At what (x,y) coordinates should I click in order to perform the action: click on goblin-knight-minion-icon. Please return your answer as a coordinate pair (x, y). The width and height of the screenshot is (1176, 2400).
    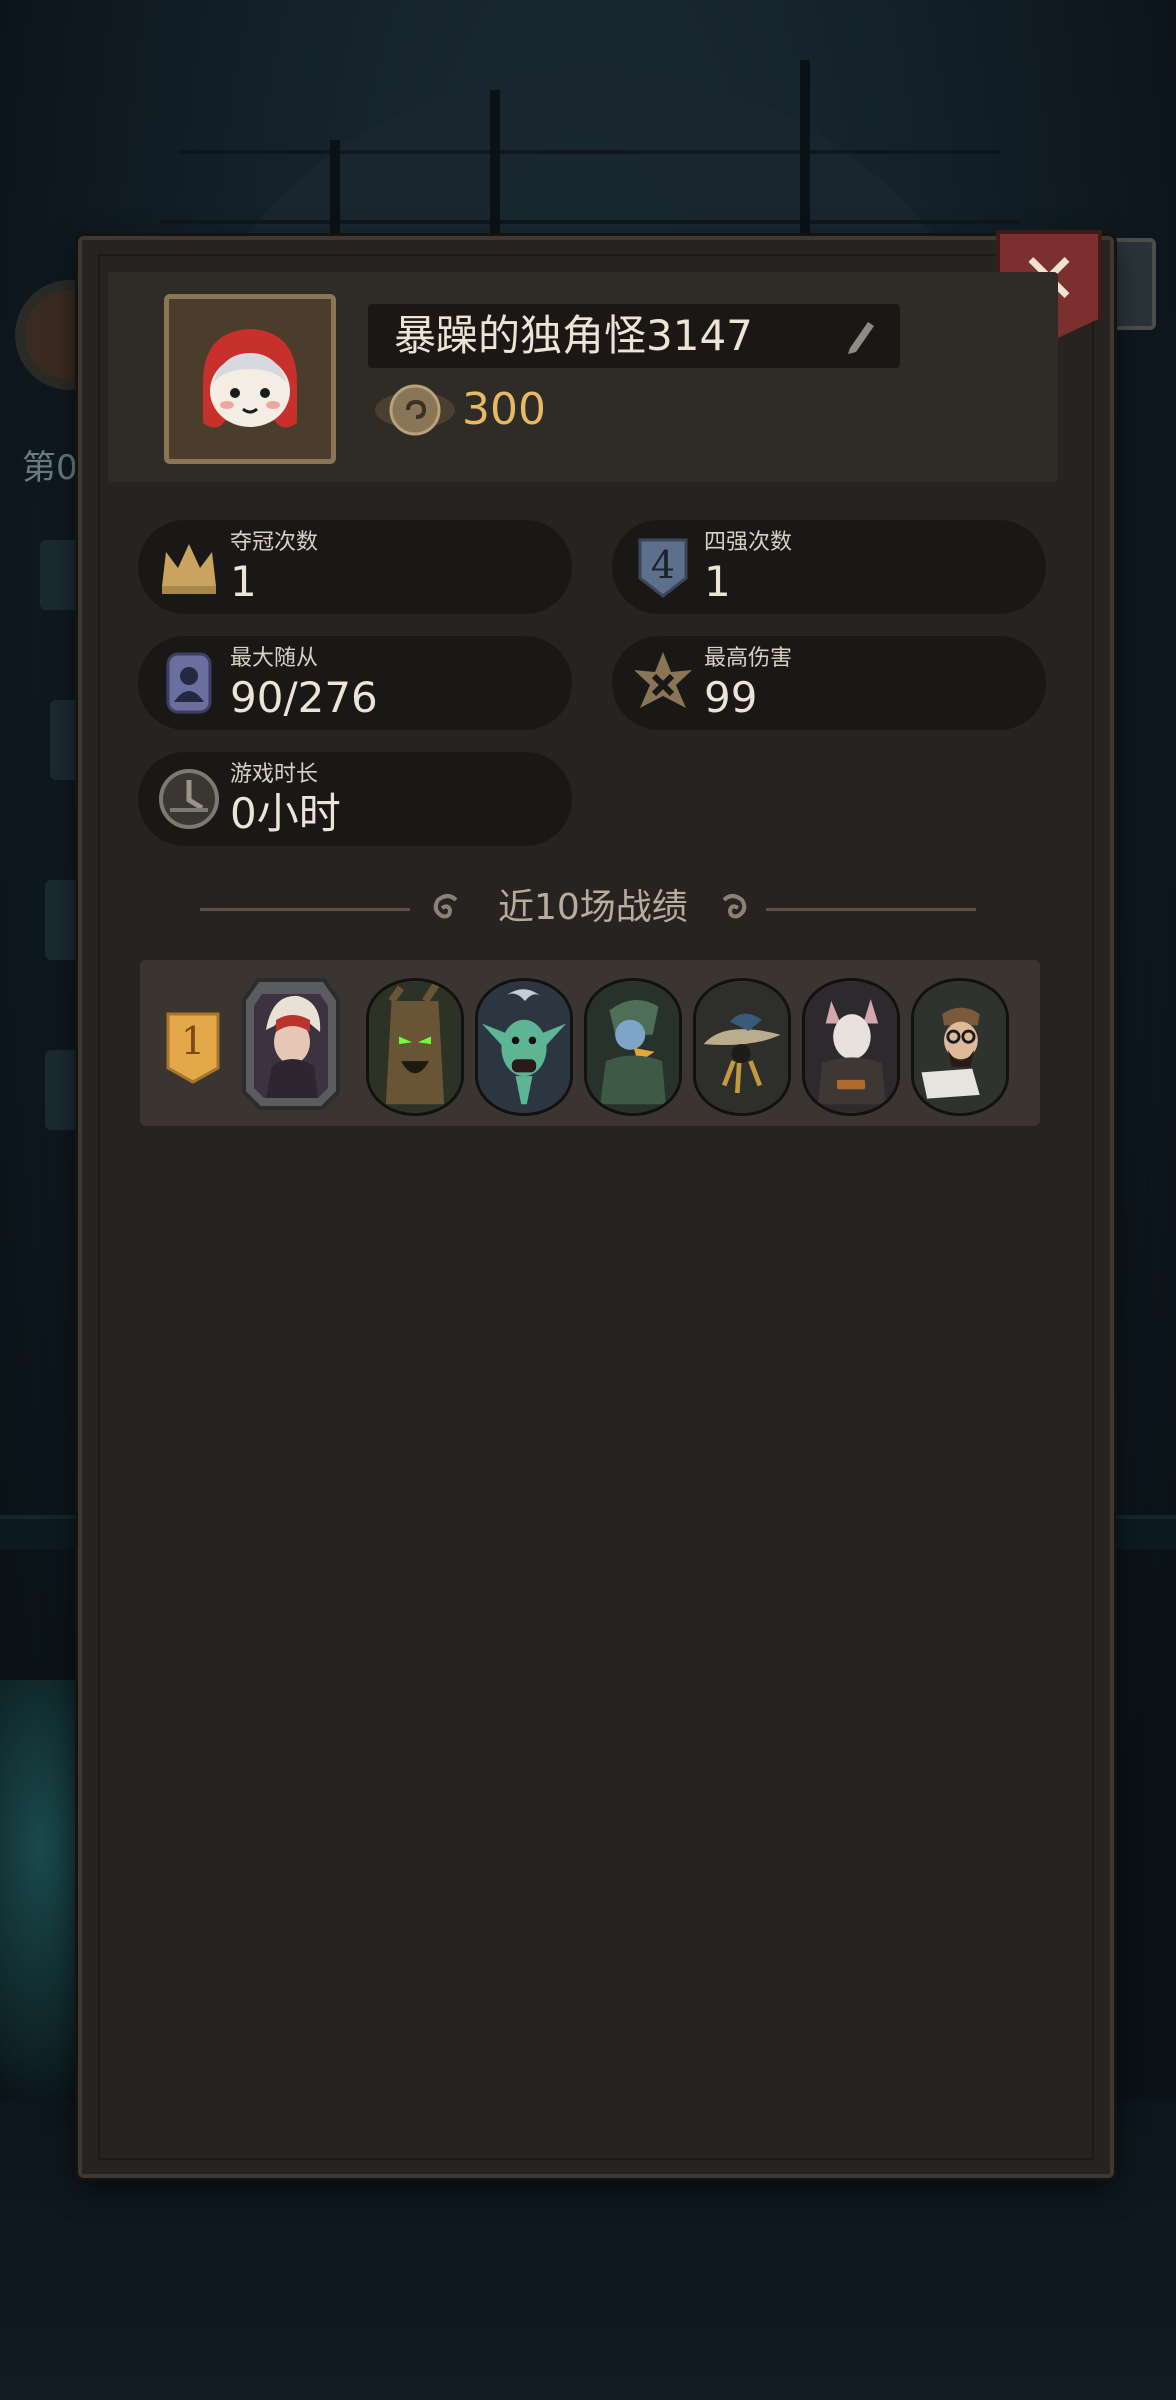
    Looking at the image, I should click on (633, 1047).